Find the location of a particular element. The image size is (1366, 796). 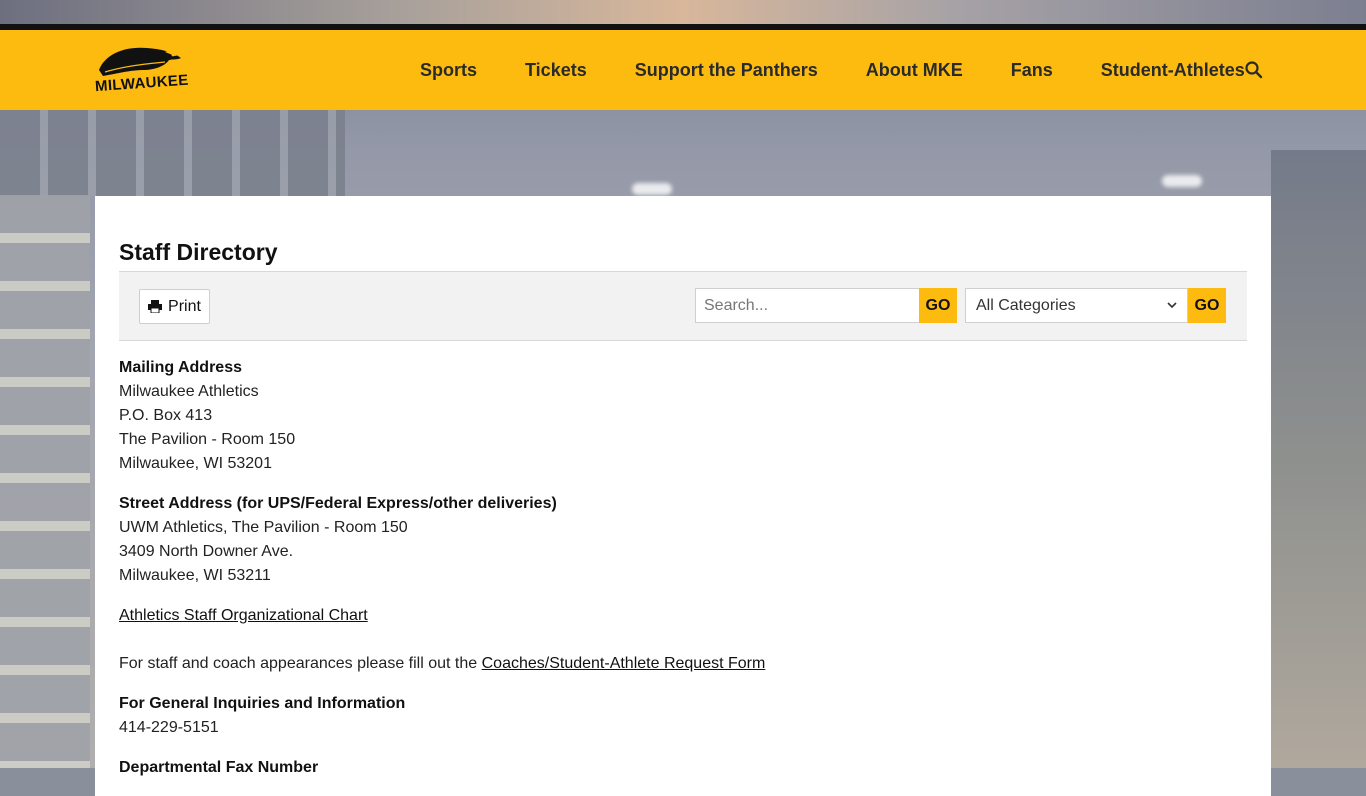

chevron-down-icon is located at coordinates (1172, 305).